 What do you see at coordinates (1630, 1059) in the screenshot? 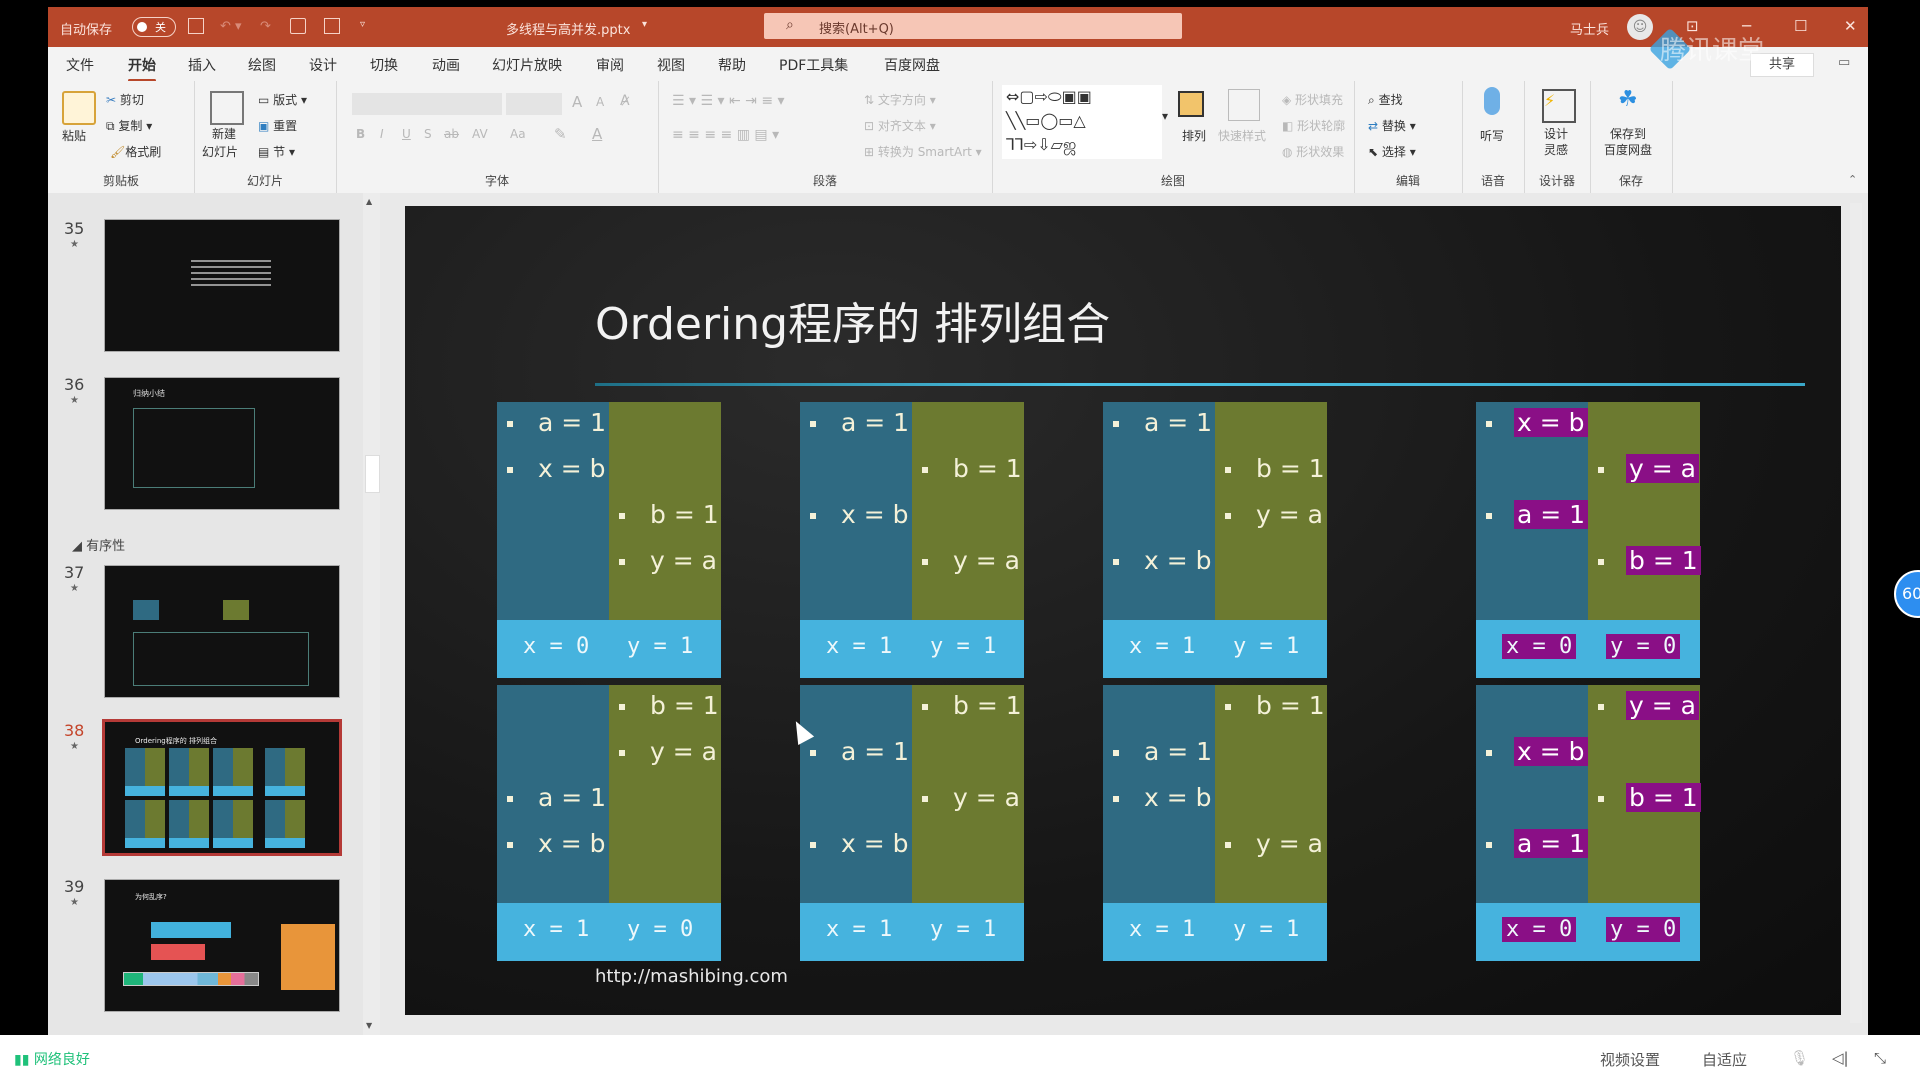
I see `video-settings-button: 视频设置` at bounding box center [1630, 1059].